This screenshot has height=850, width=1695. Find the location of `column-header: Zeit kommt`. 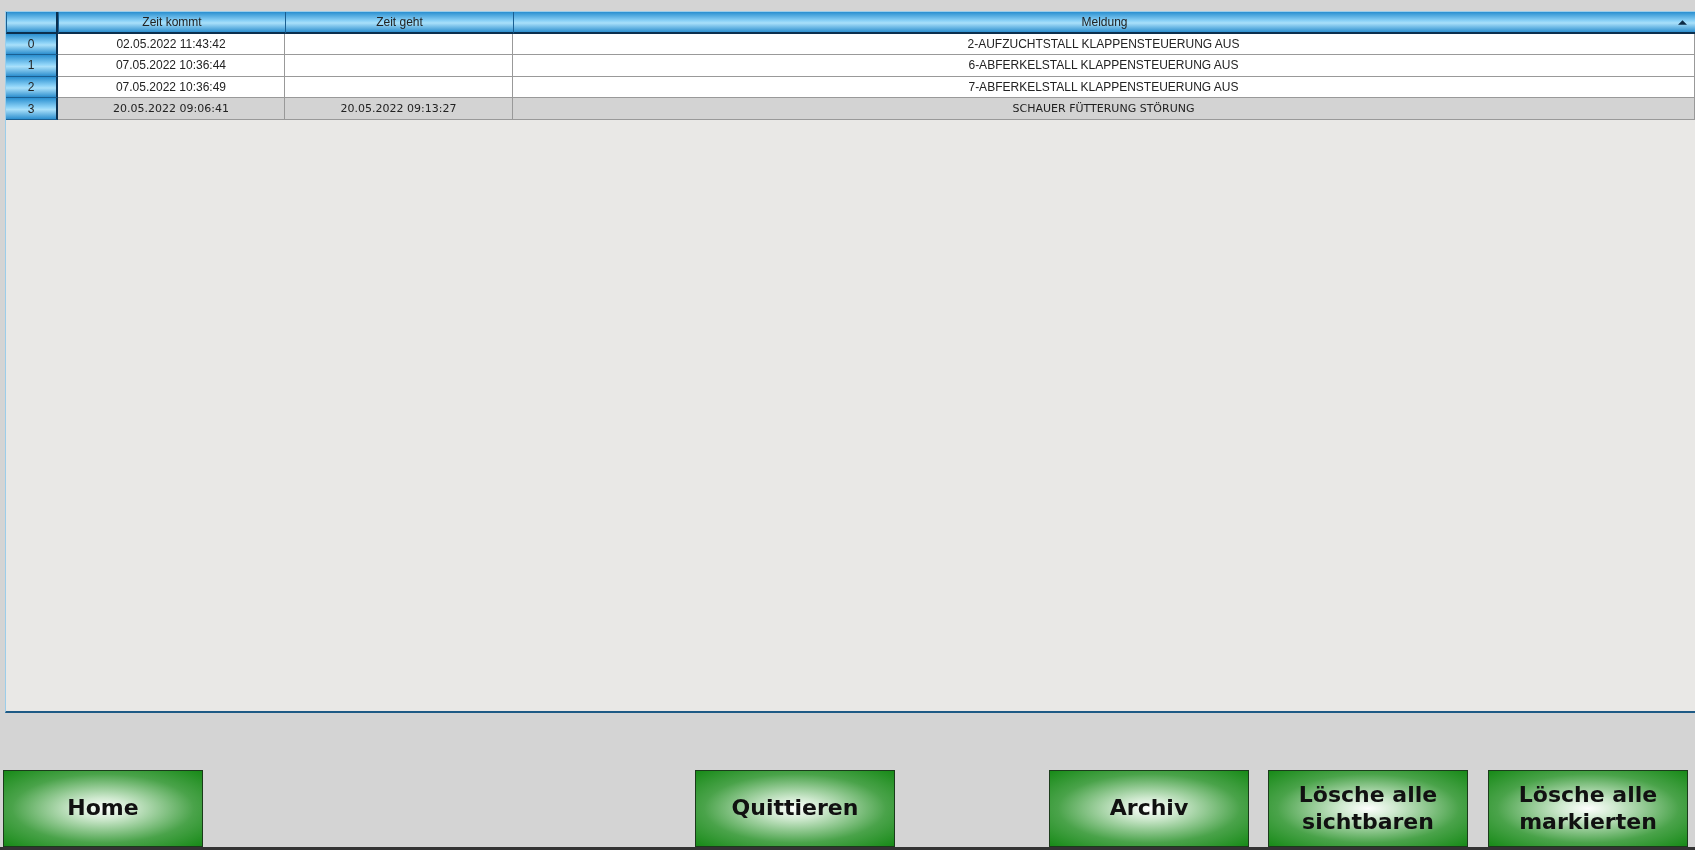

column-header: Zeit kommt is located at coordinates (171, 23).